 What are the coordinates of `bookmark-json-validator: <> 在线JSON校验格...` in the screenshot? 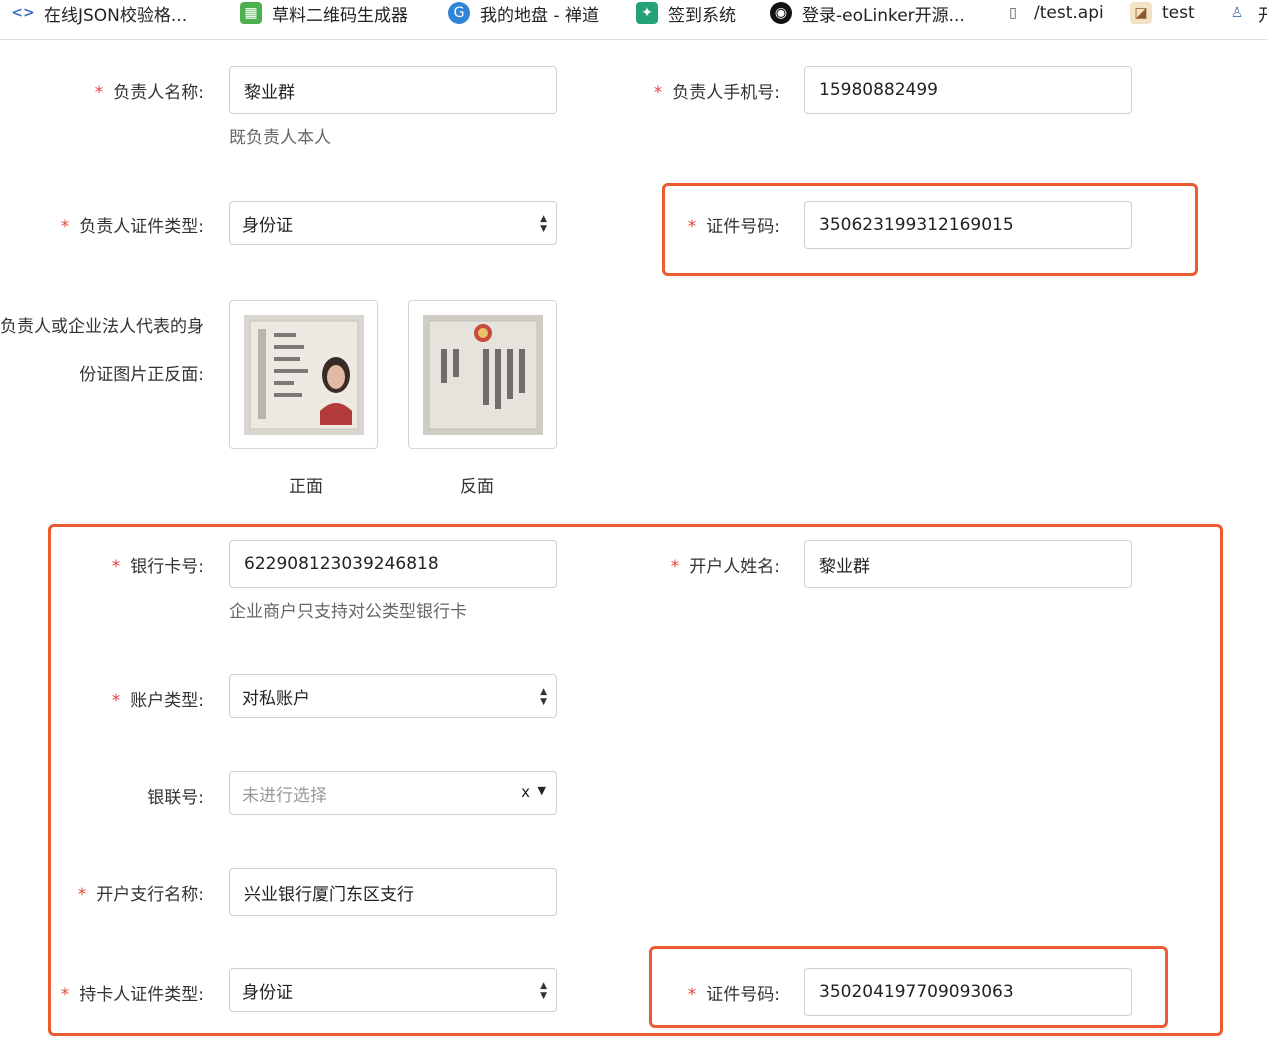 It's located at (99, 13).